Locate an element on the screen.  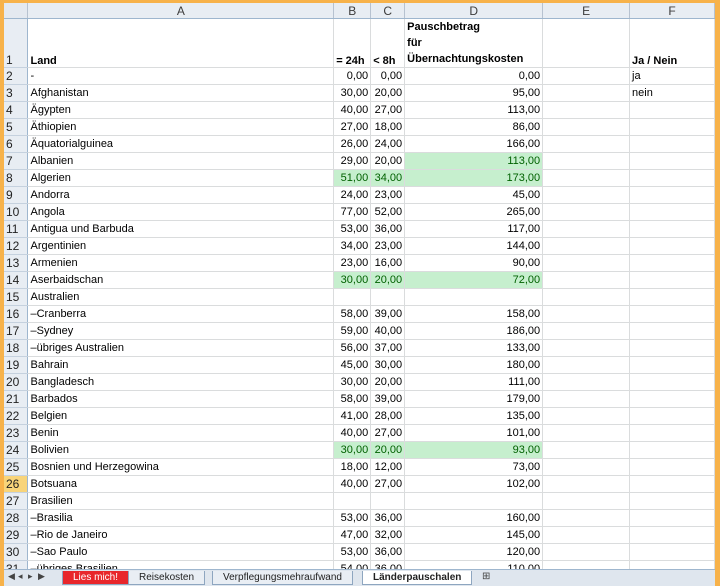
cell-land: Algerien is located at coordinates (181, 178).